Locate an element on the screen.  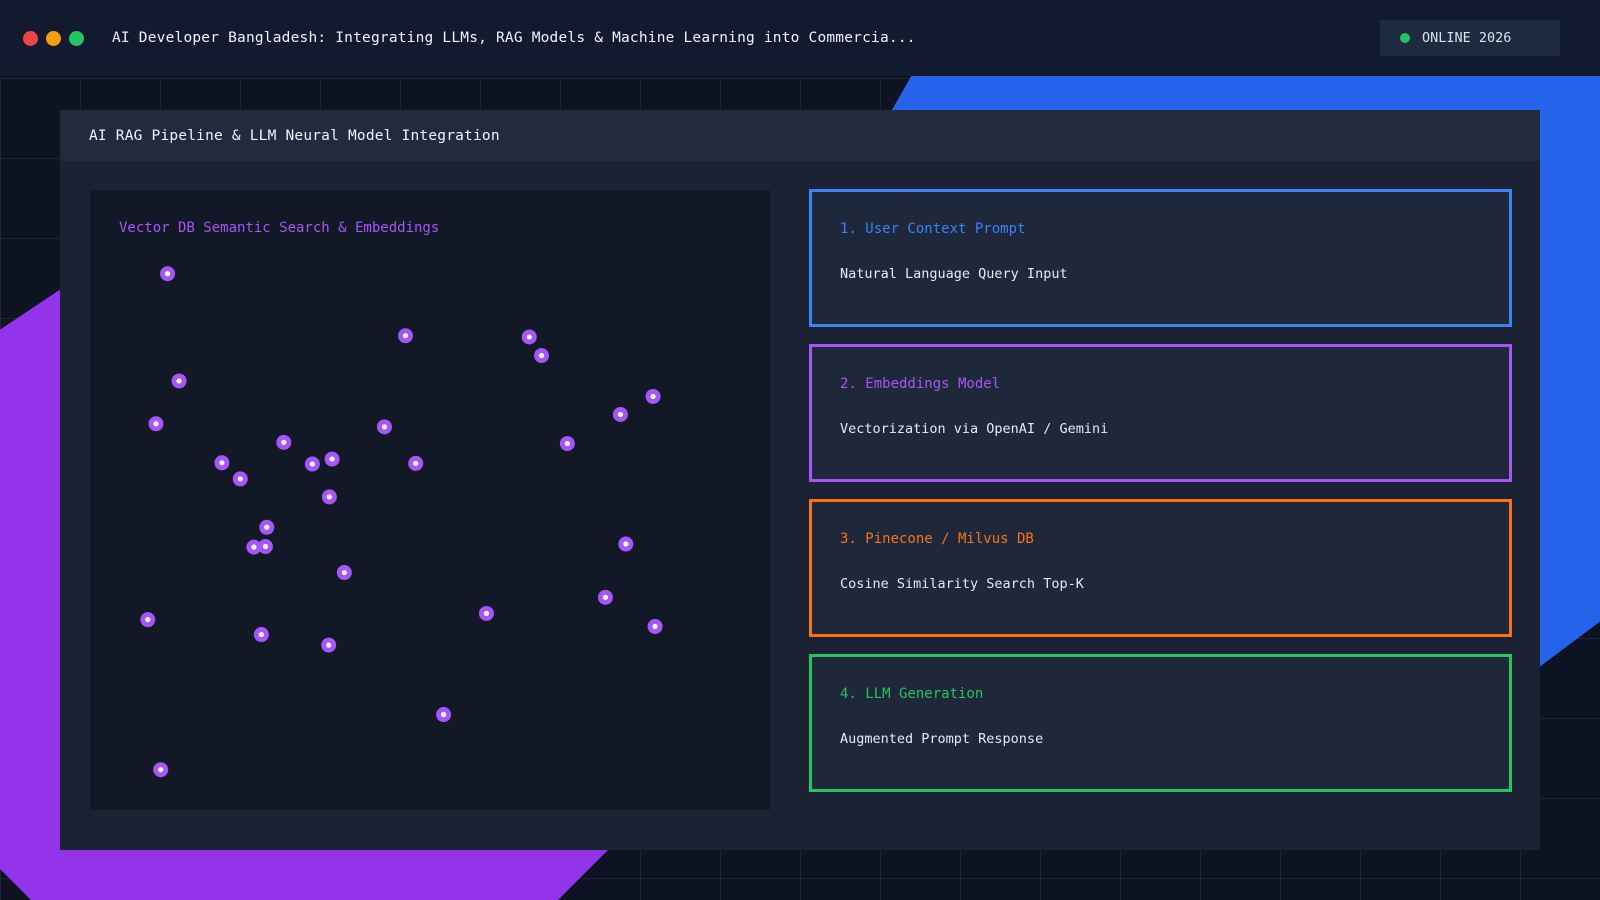
pipeline-step-title: 2. Embeddings Model is located at coordinates (920, 384).